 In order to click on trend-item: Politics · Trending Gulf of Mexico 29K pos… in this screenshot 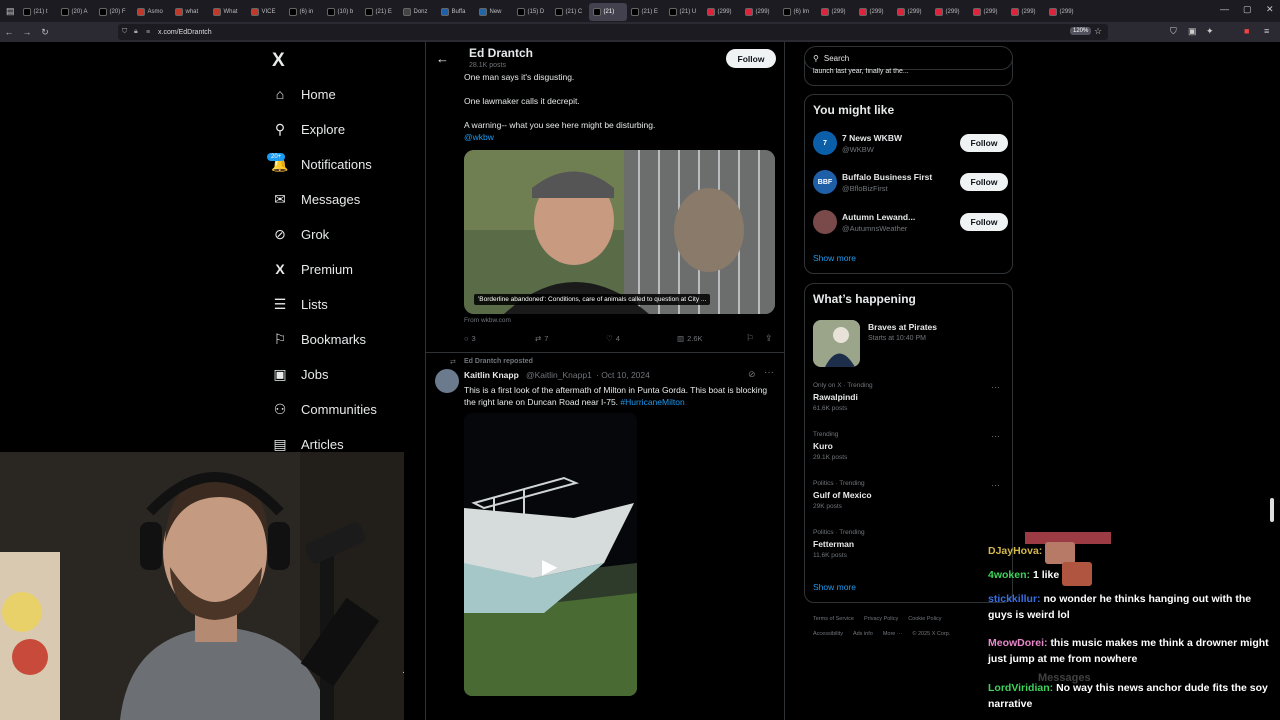, I will do `click(906, 495)`.